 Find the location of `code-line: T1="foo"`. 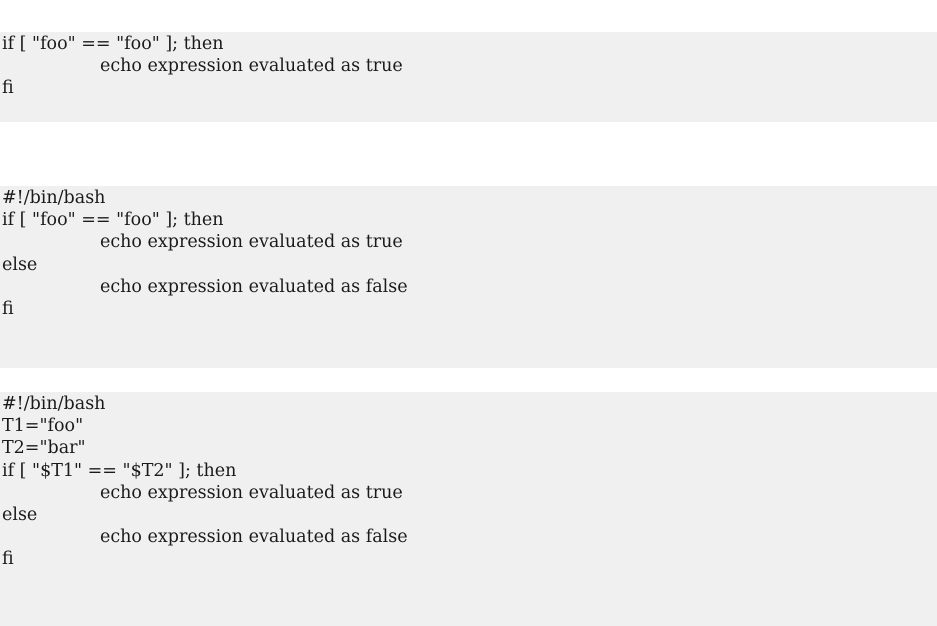

code-line: T1="foo" is located at coordinates (43, 426).